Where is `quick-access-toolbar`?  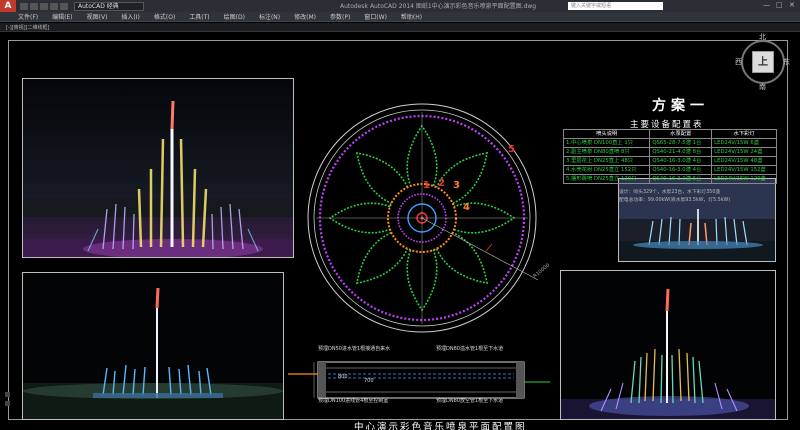
quick-access-toolbar is located at coordinates (44, 6).